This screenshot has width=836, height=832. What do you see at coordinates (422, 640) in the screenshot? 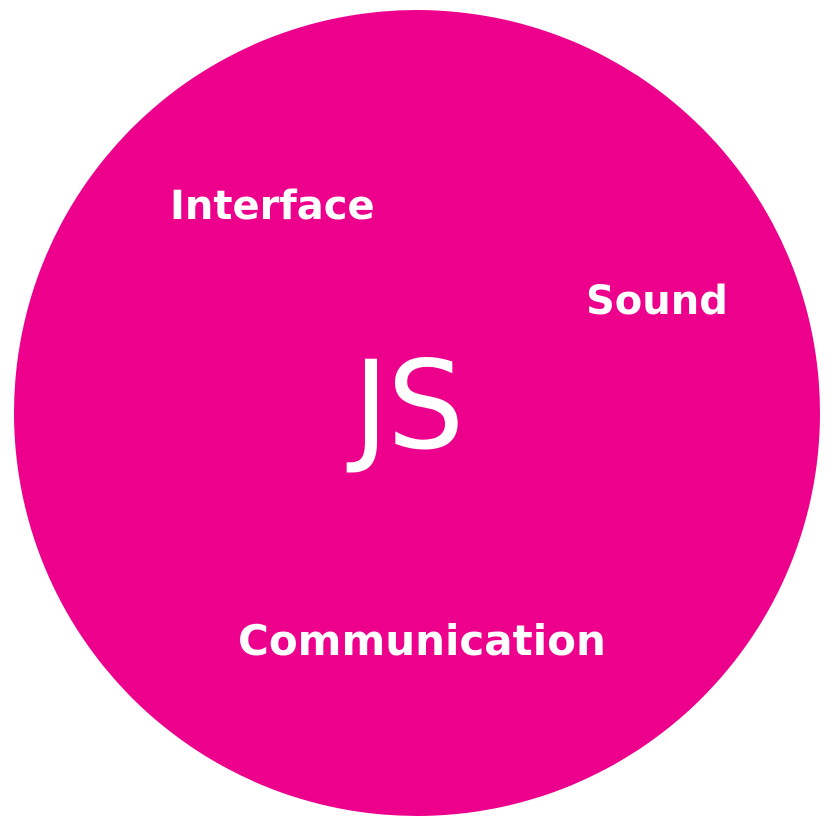
I see `communication-label: Communication` at bounding box center [422, 640].